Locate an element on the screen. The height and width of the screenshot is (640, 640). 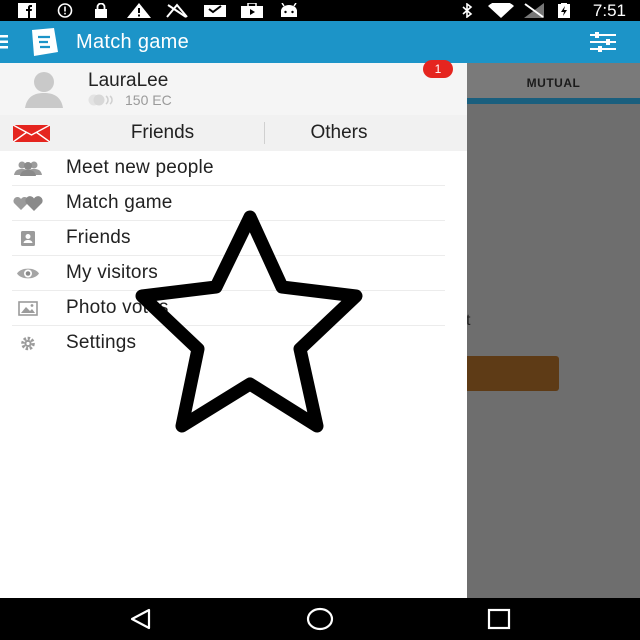
recents-icon is located at coordinates (499, 619).